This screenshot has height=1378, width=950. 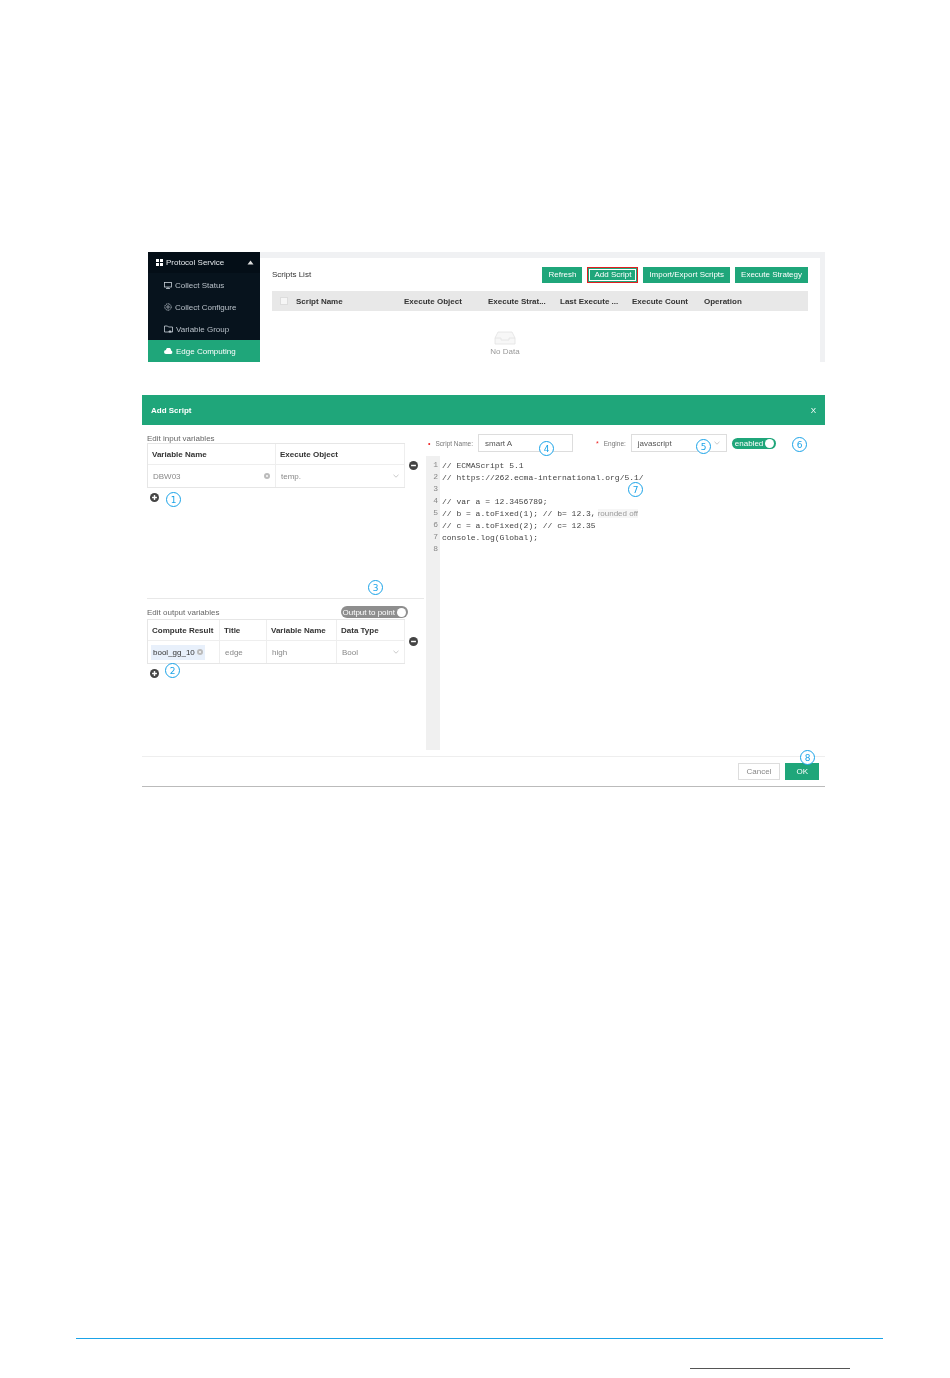 I want to click on toolbar-button: Refresh, so click(x=562, y=274).